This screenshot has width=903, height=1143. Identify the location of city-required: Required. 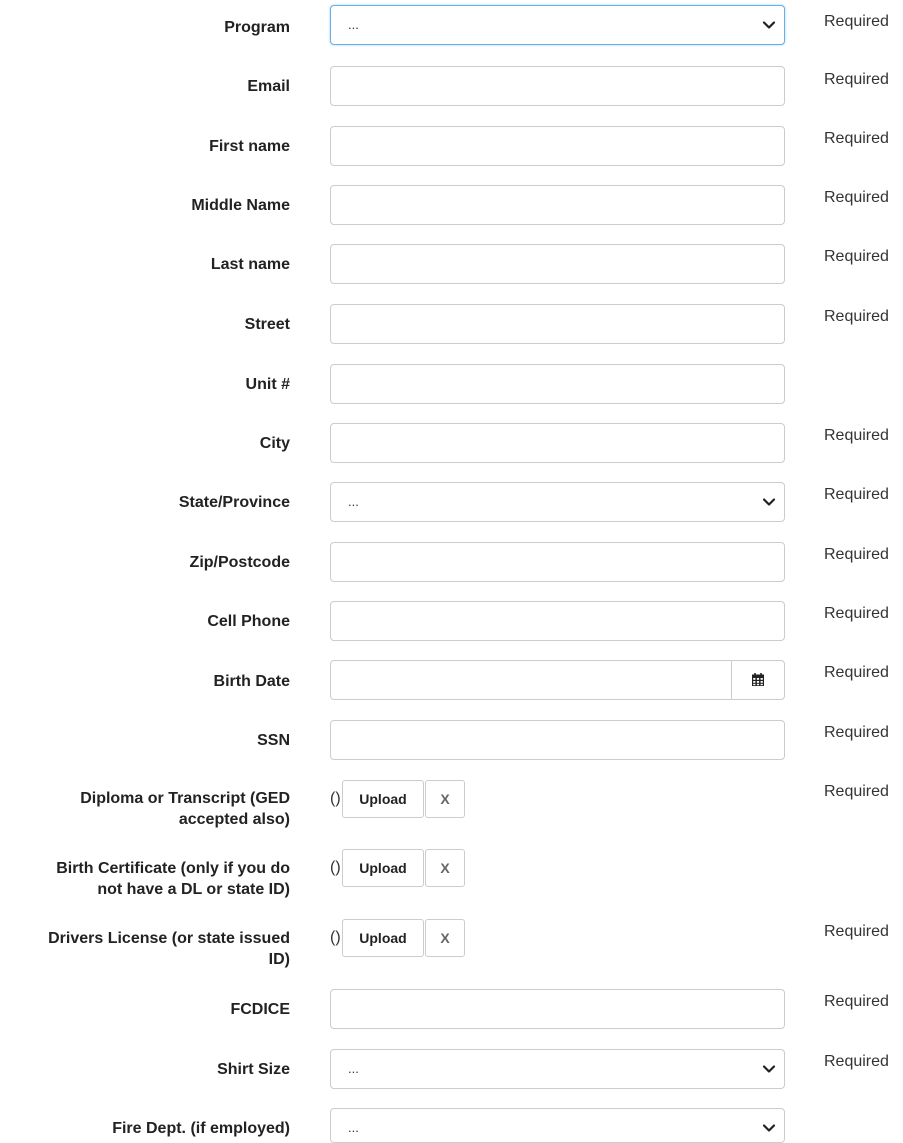
(856, 435).